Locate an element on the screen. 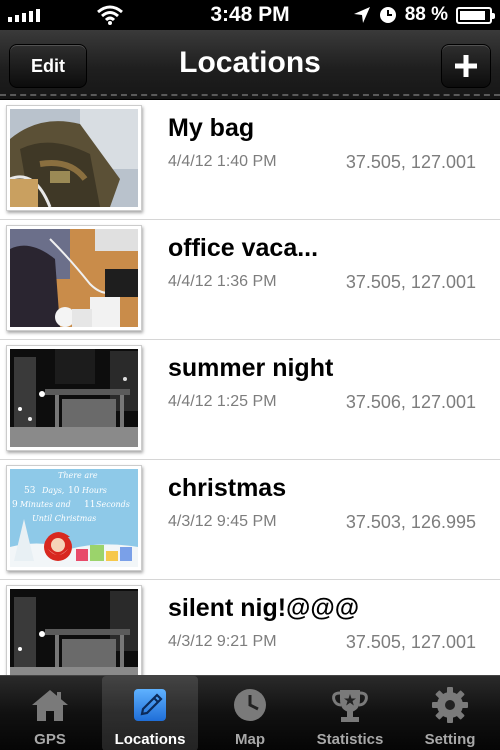 This screenshot has height=750, width=500. tab-gps: GPS is located at coordinates (50, 713).